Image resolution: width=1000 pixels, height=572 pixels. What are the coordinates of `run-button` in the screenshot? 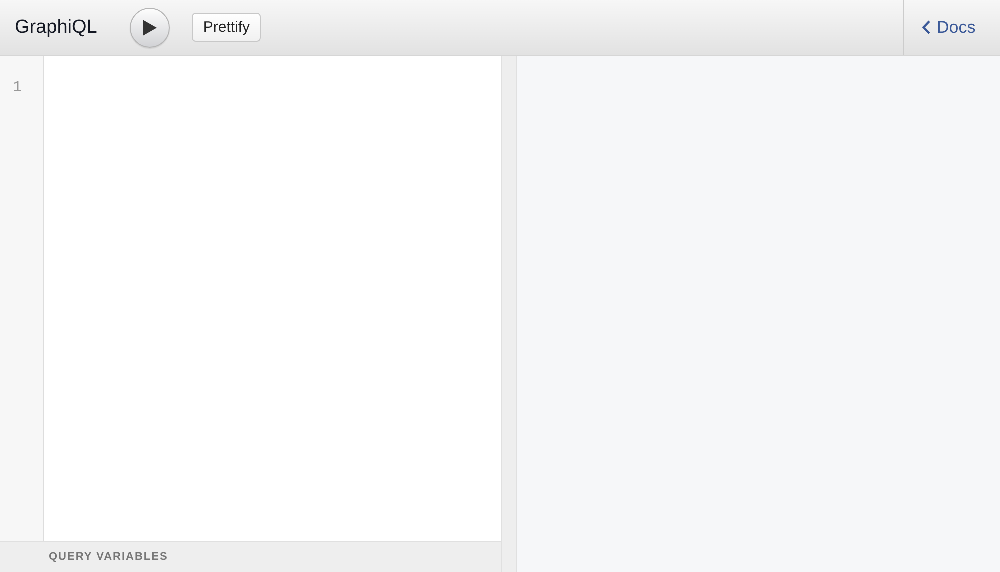 It's located at (150, 28).